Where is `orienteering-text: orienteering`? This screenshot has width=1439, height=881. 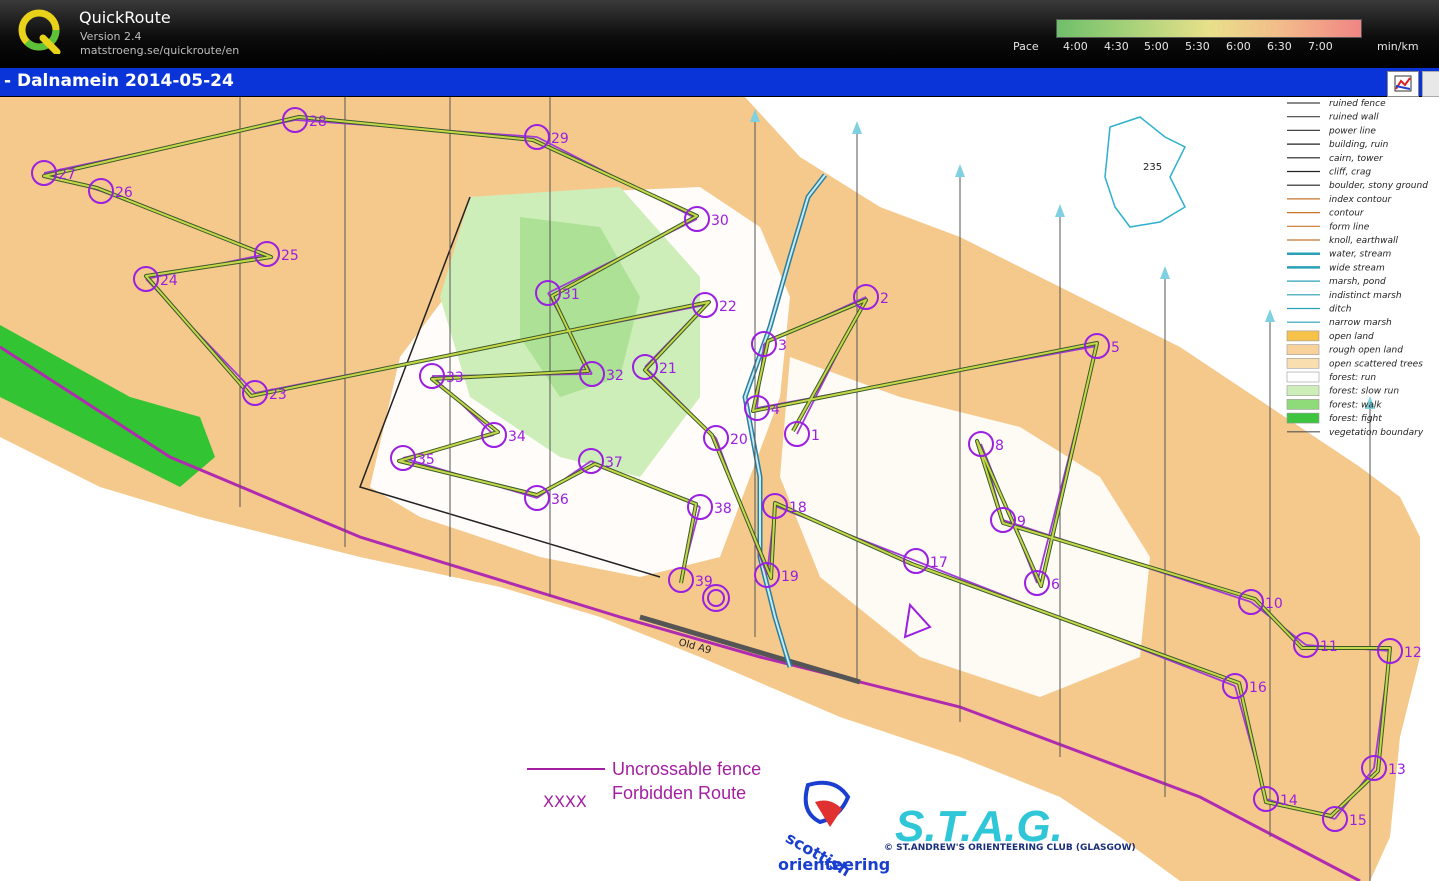
orienteering-text: orienteering is located at coordinates (834, 864).